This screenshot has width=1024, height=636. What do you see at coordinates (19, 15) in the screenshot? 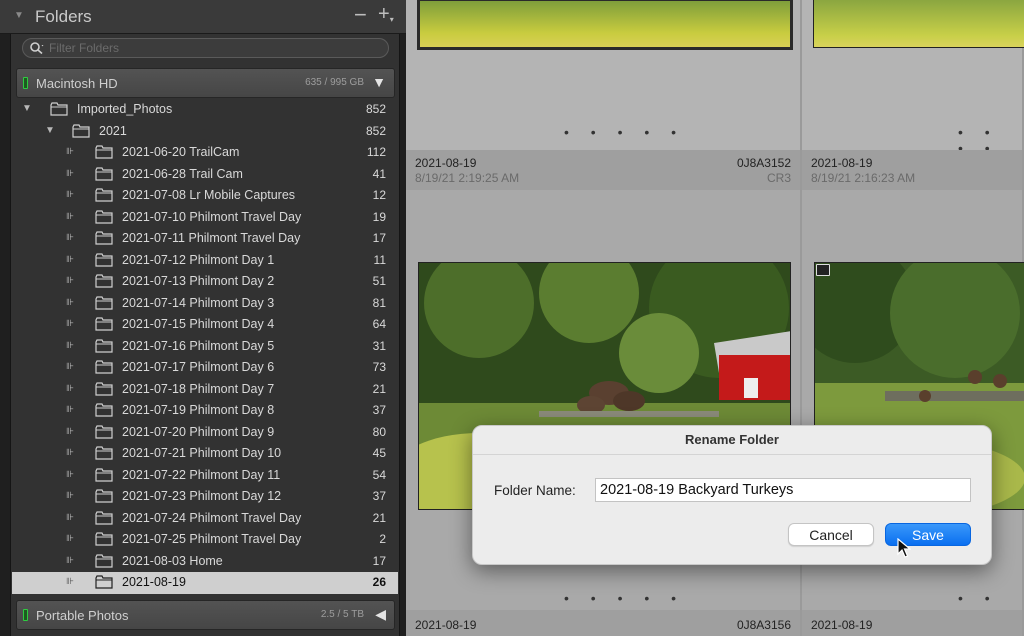
I see `collapse-triangle-icon: ▼` at bounding box center [19, 15].